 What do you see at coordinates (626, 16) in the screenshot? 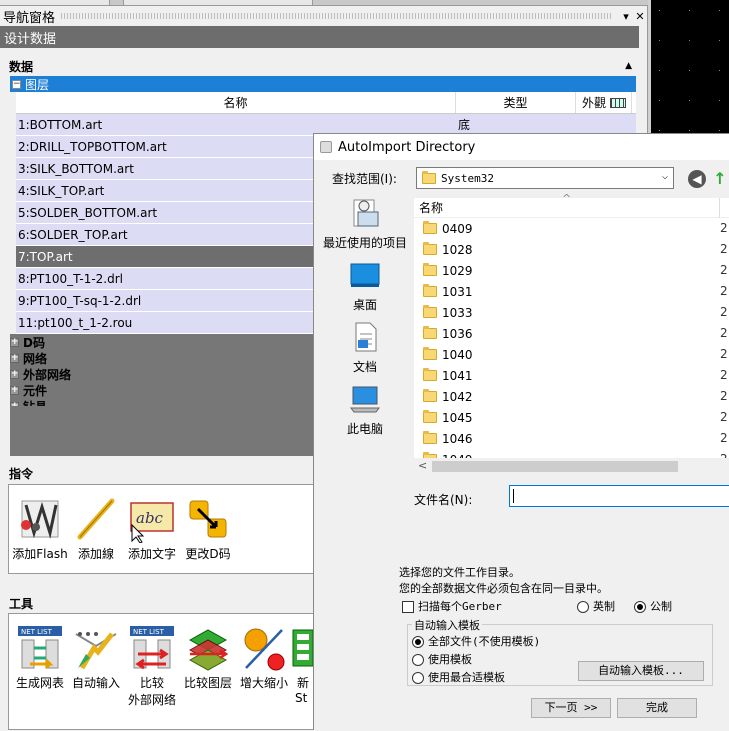
I see `pin-icon: ▾` at bounding box center [626, 16].